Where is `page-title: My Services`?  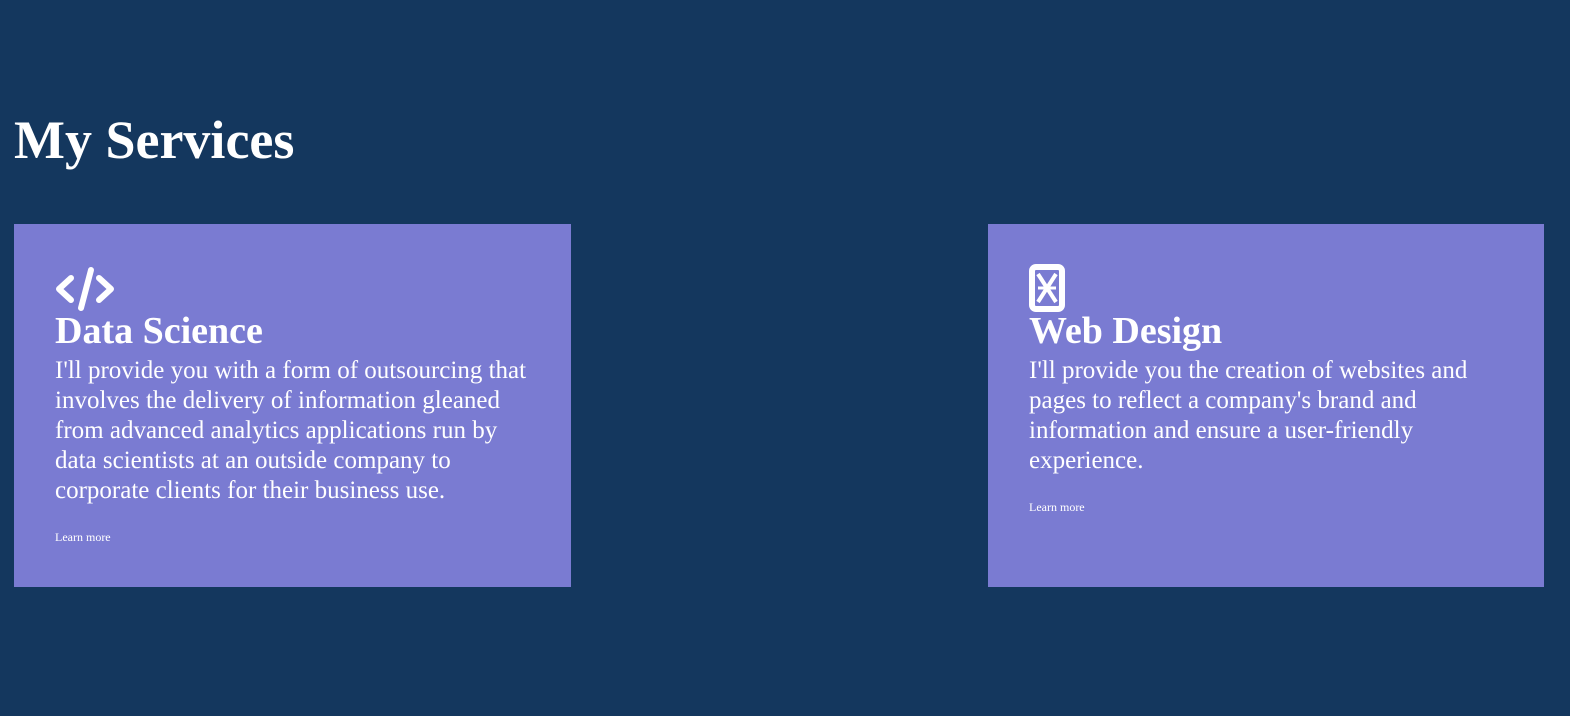
page-title: My Services is located at coordinates (154, 140).